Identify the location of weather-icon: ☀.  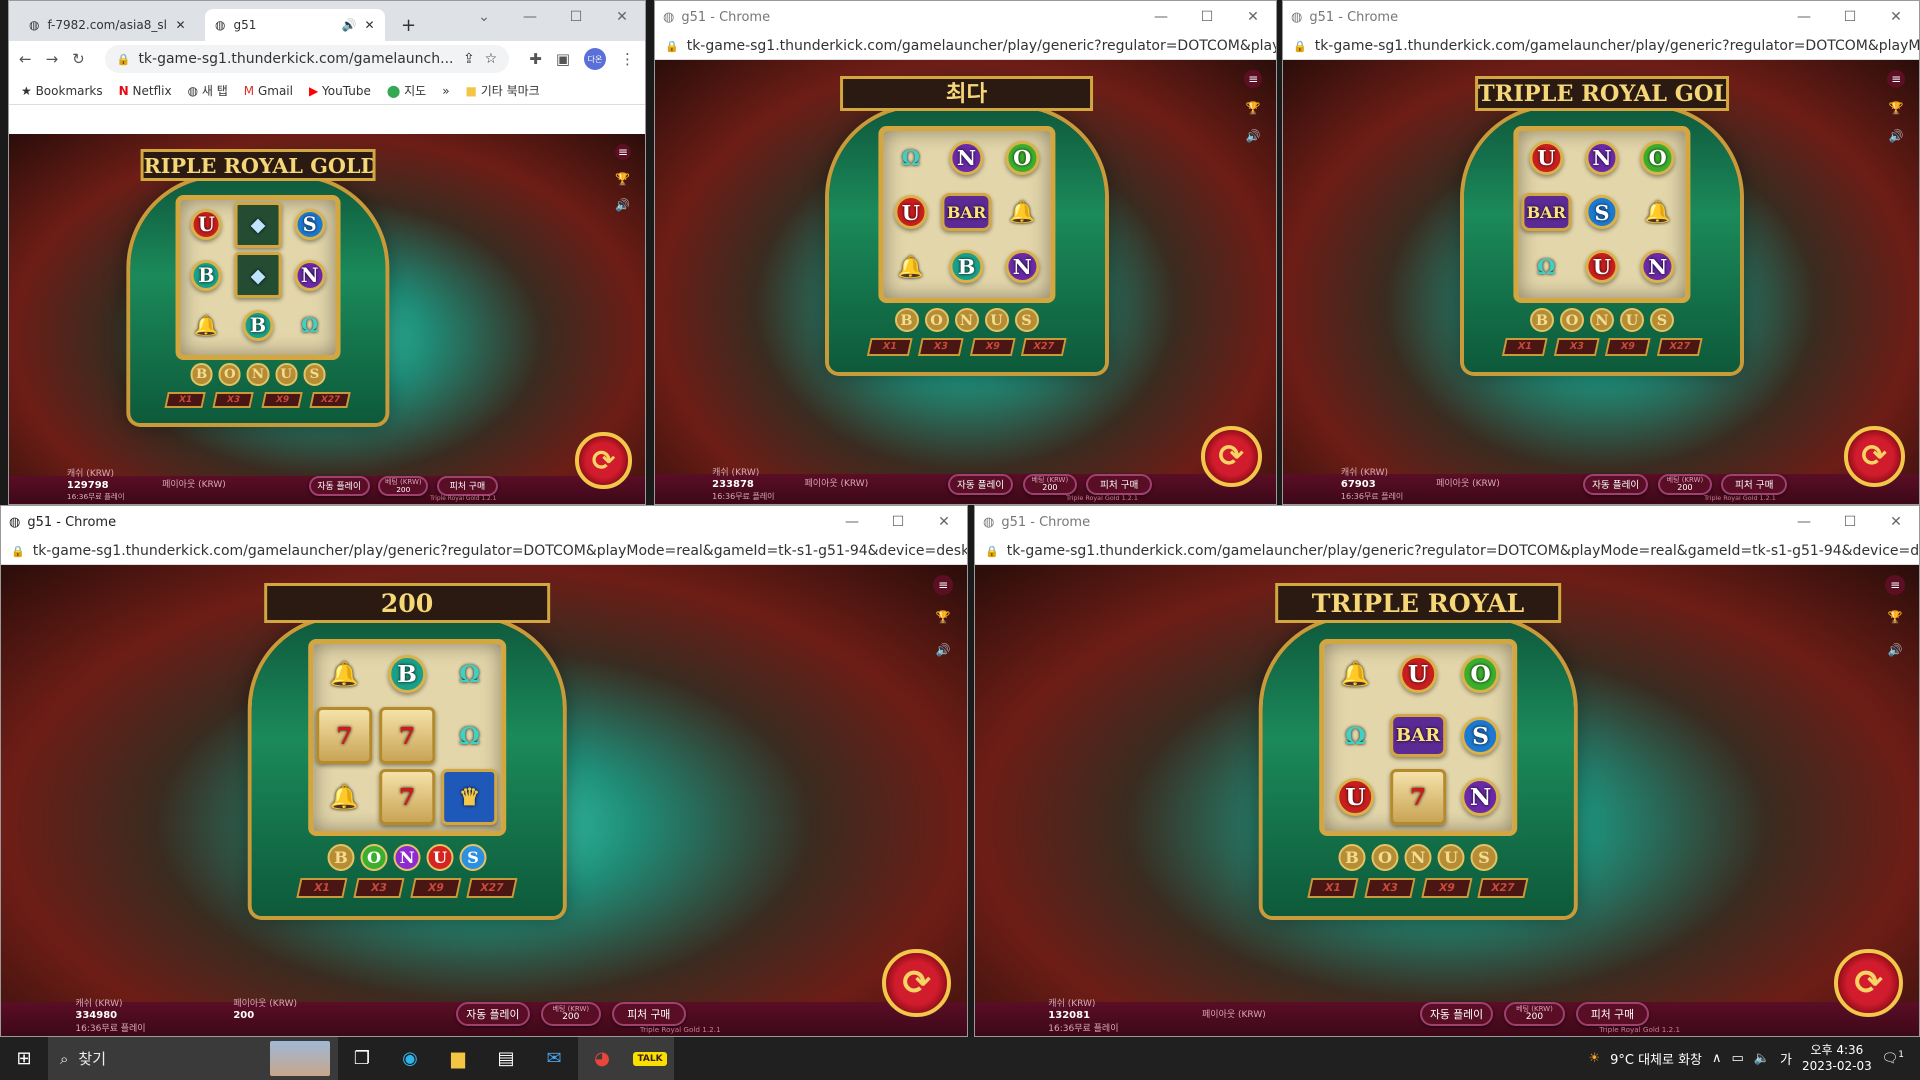
(1594, 1058).